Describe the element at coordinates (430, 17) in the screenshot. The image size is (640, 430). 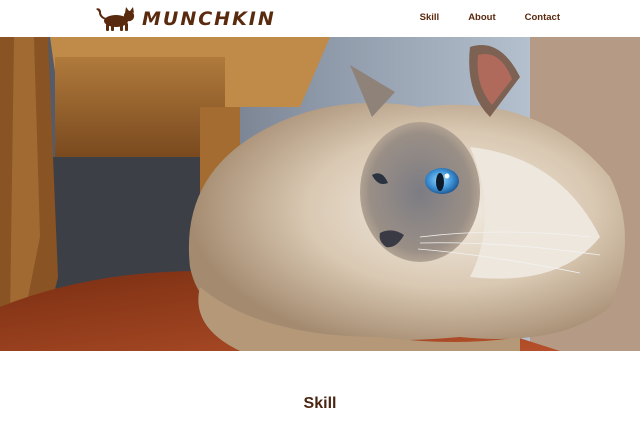
I see `nav-link-skill: Skill` at that location.